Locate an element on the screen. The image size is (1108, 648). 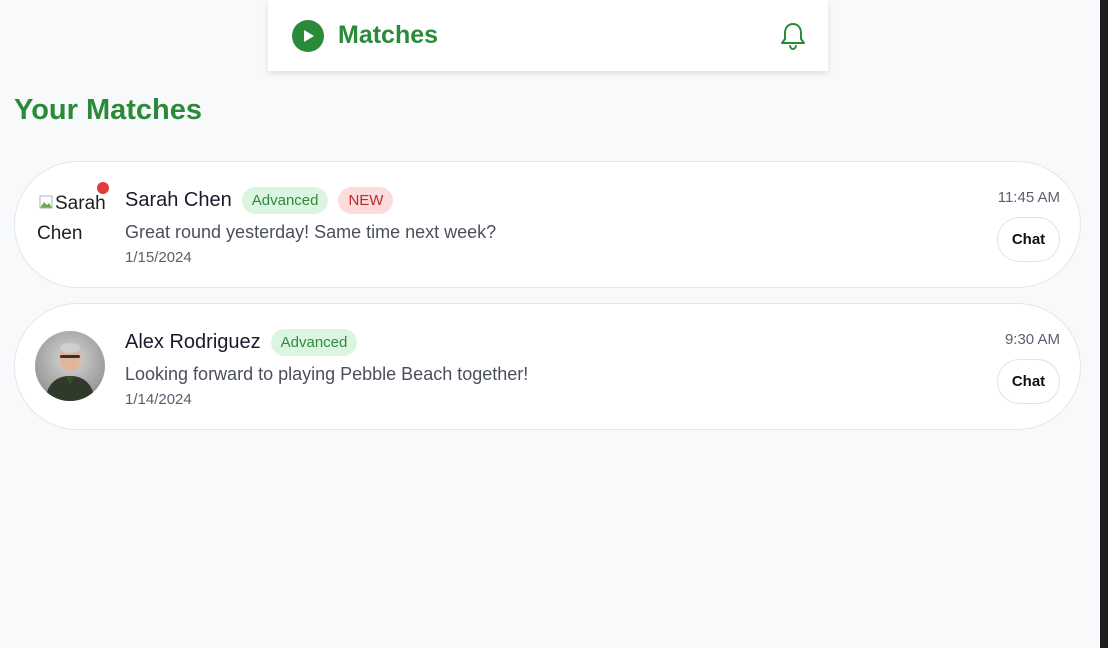
name-row: Sarah Chen Advanced NEW is located at coordinates (602, 201).